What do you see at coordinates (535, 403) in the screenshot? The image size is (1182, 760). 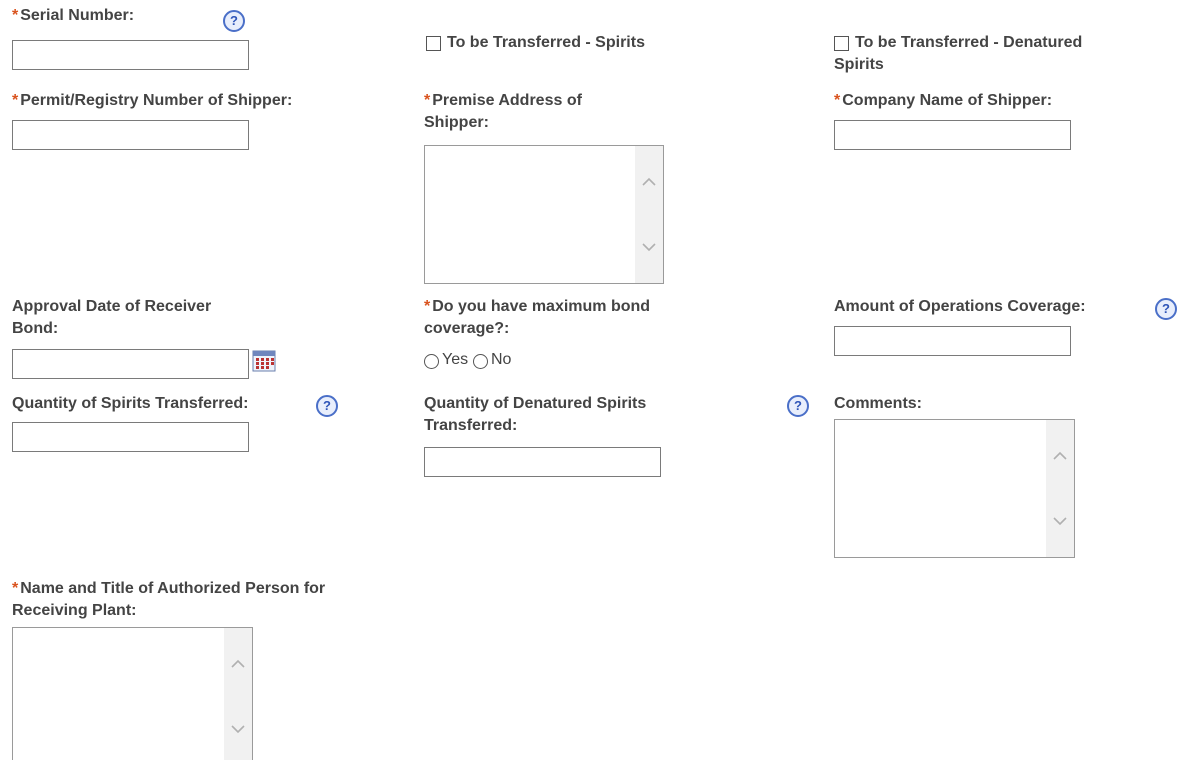 I see `quantity-denatured-label-line1: Quantity of Denatured Spirits` at bounding box center [535, 403].